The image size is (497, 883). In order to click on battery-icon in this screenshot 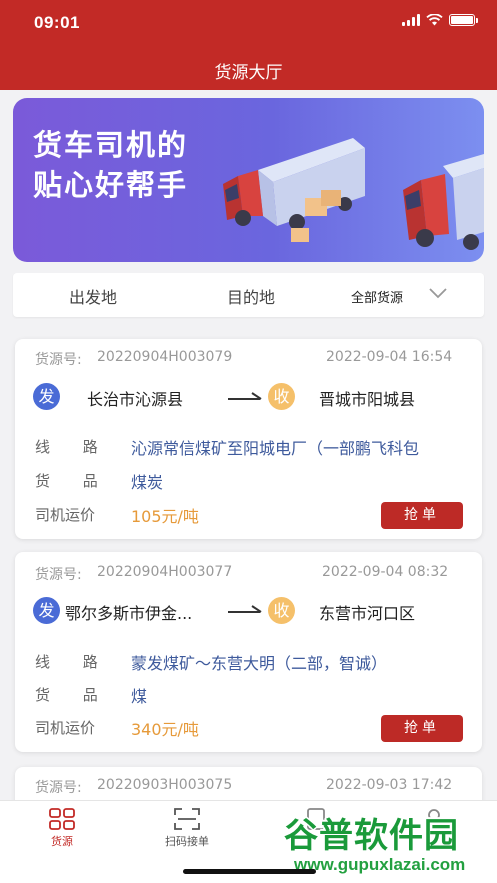, I will do `click(463, 20)`.